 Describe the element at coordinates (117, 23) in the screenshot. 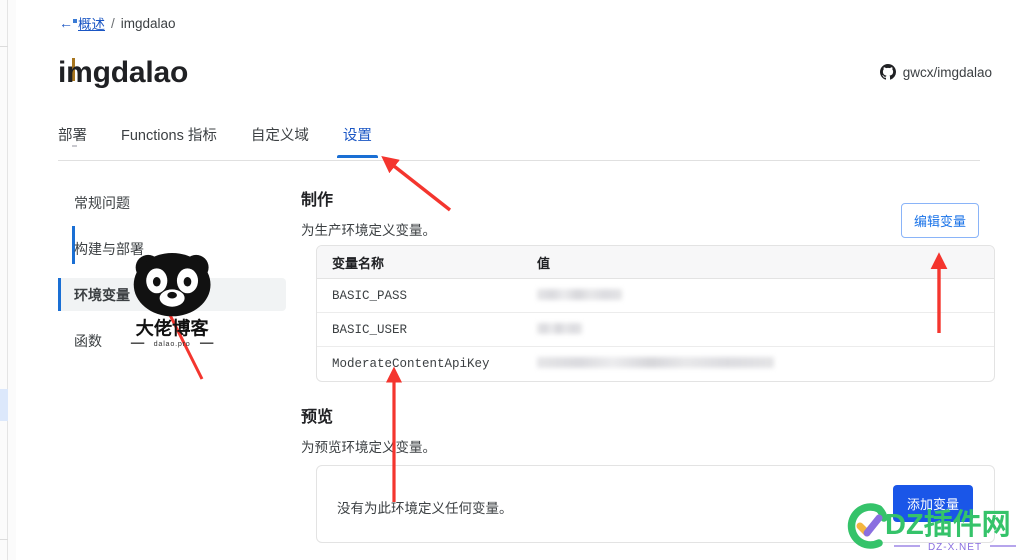

I see `breadcrumb: ← 概述 / imgdalao` at that location.